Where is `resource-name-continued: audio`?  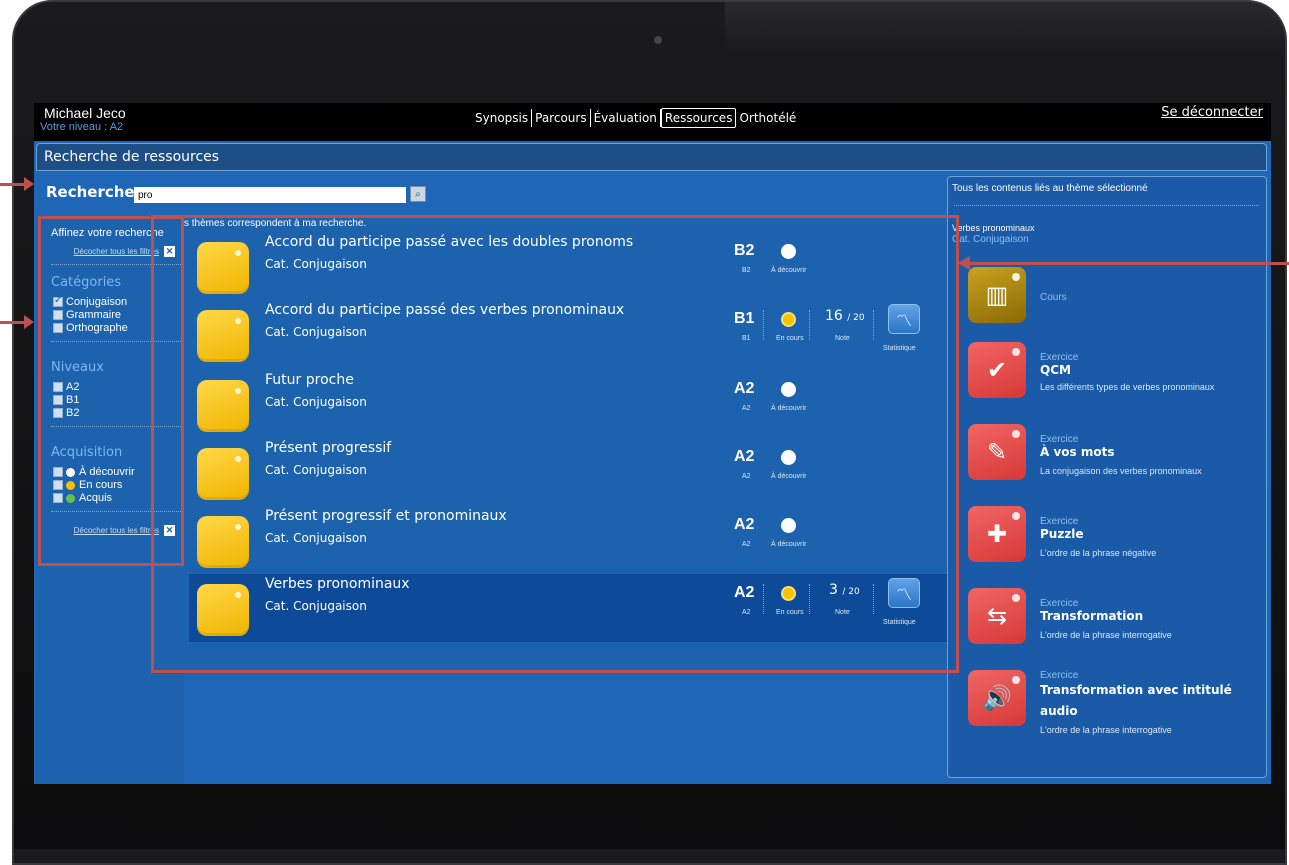 resource-name-continued: audio is located at coordinates (1059, 711).